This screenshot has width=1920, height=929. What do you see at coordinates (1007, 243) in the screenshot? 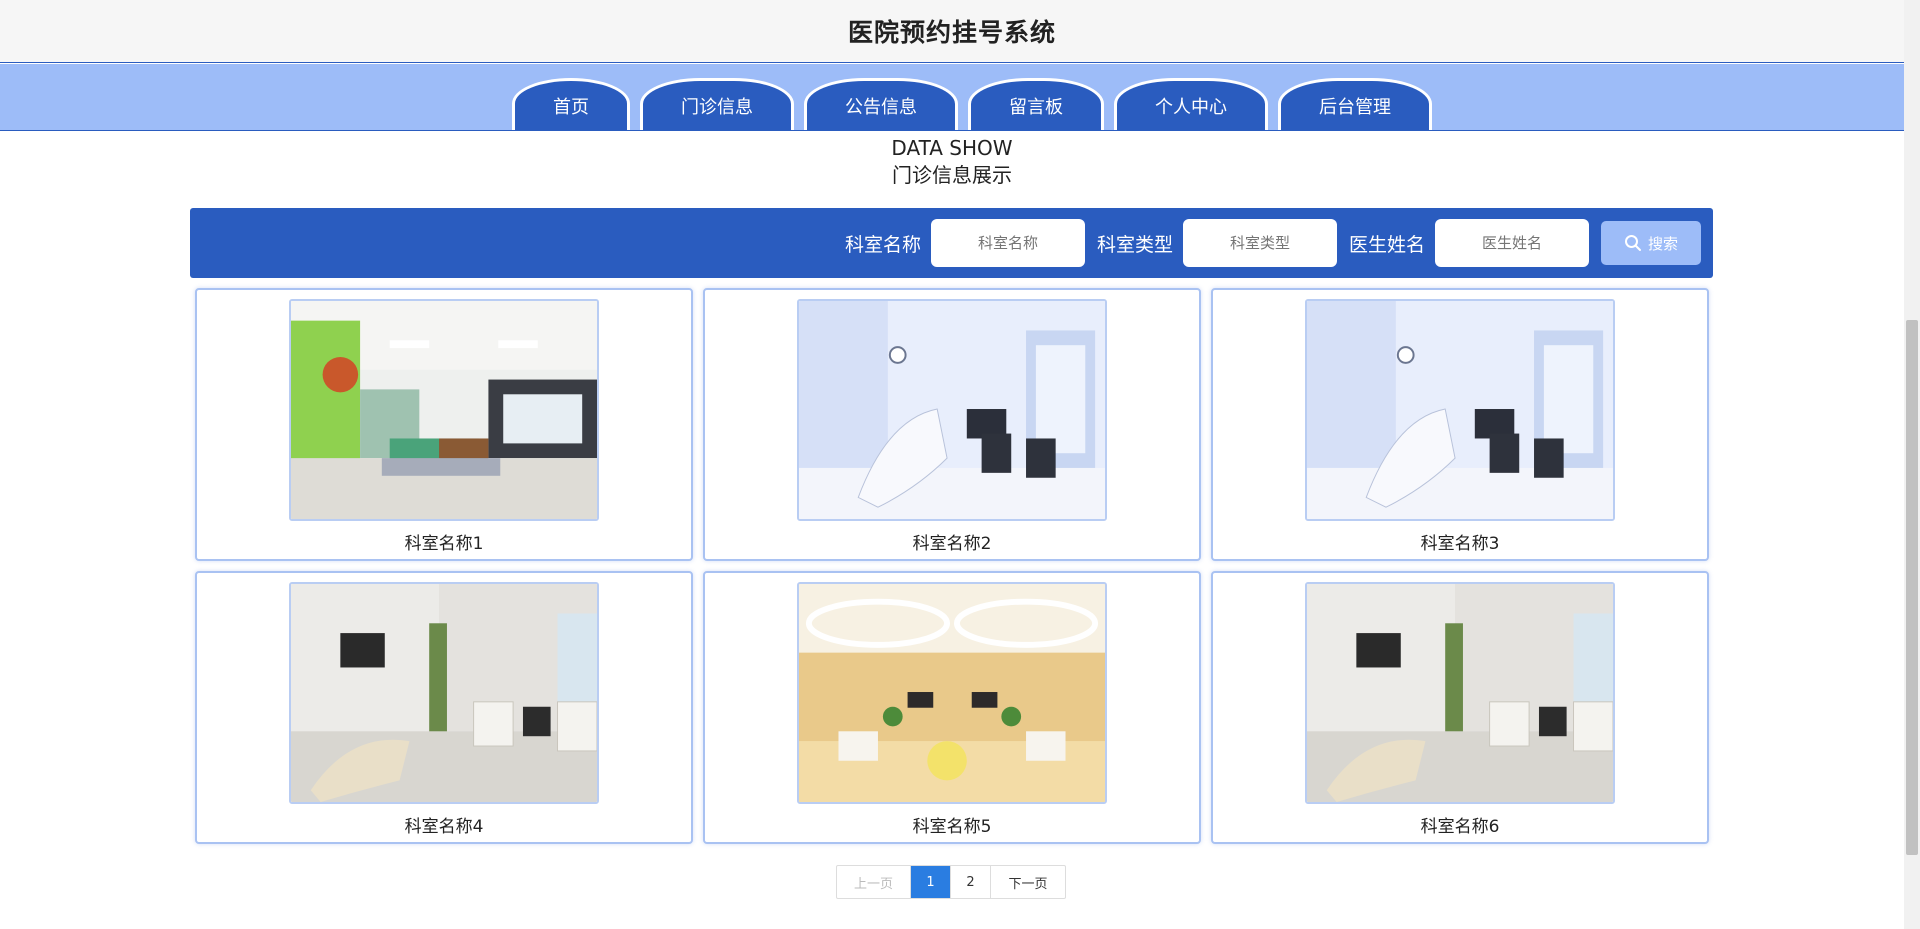
I see `dept-name-input` at bounding box center [1007, 243].